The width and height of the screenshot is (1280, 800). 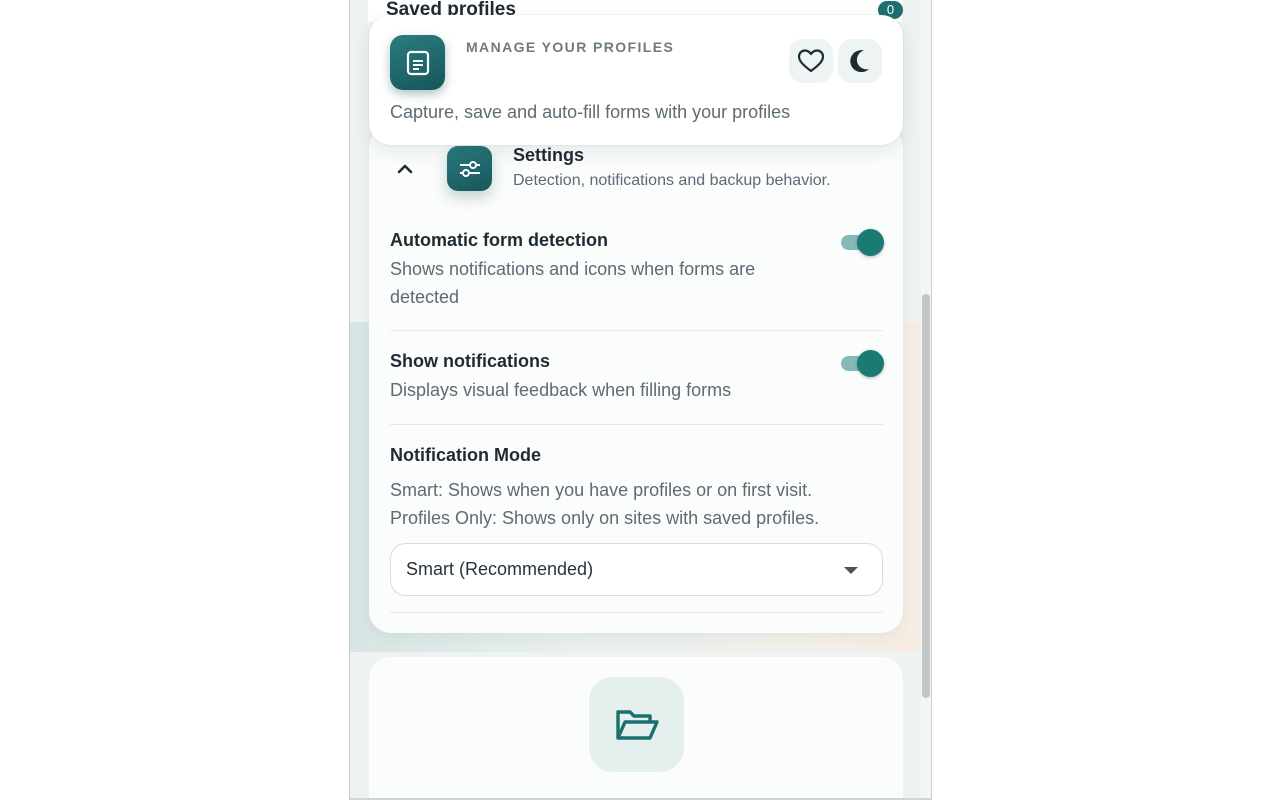 I want to click on document-icon, so click(x=417, y=62).